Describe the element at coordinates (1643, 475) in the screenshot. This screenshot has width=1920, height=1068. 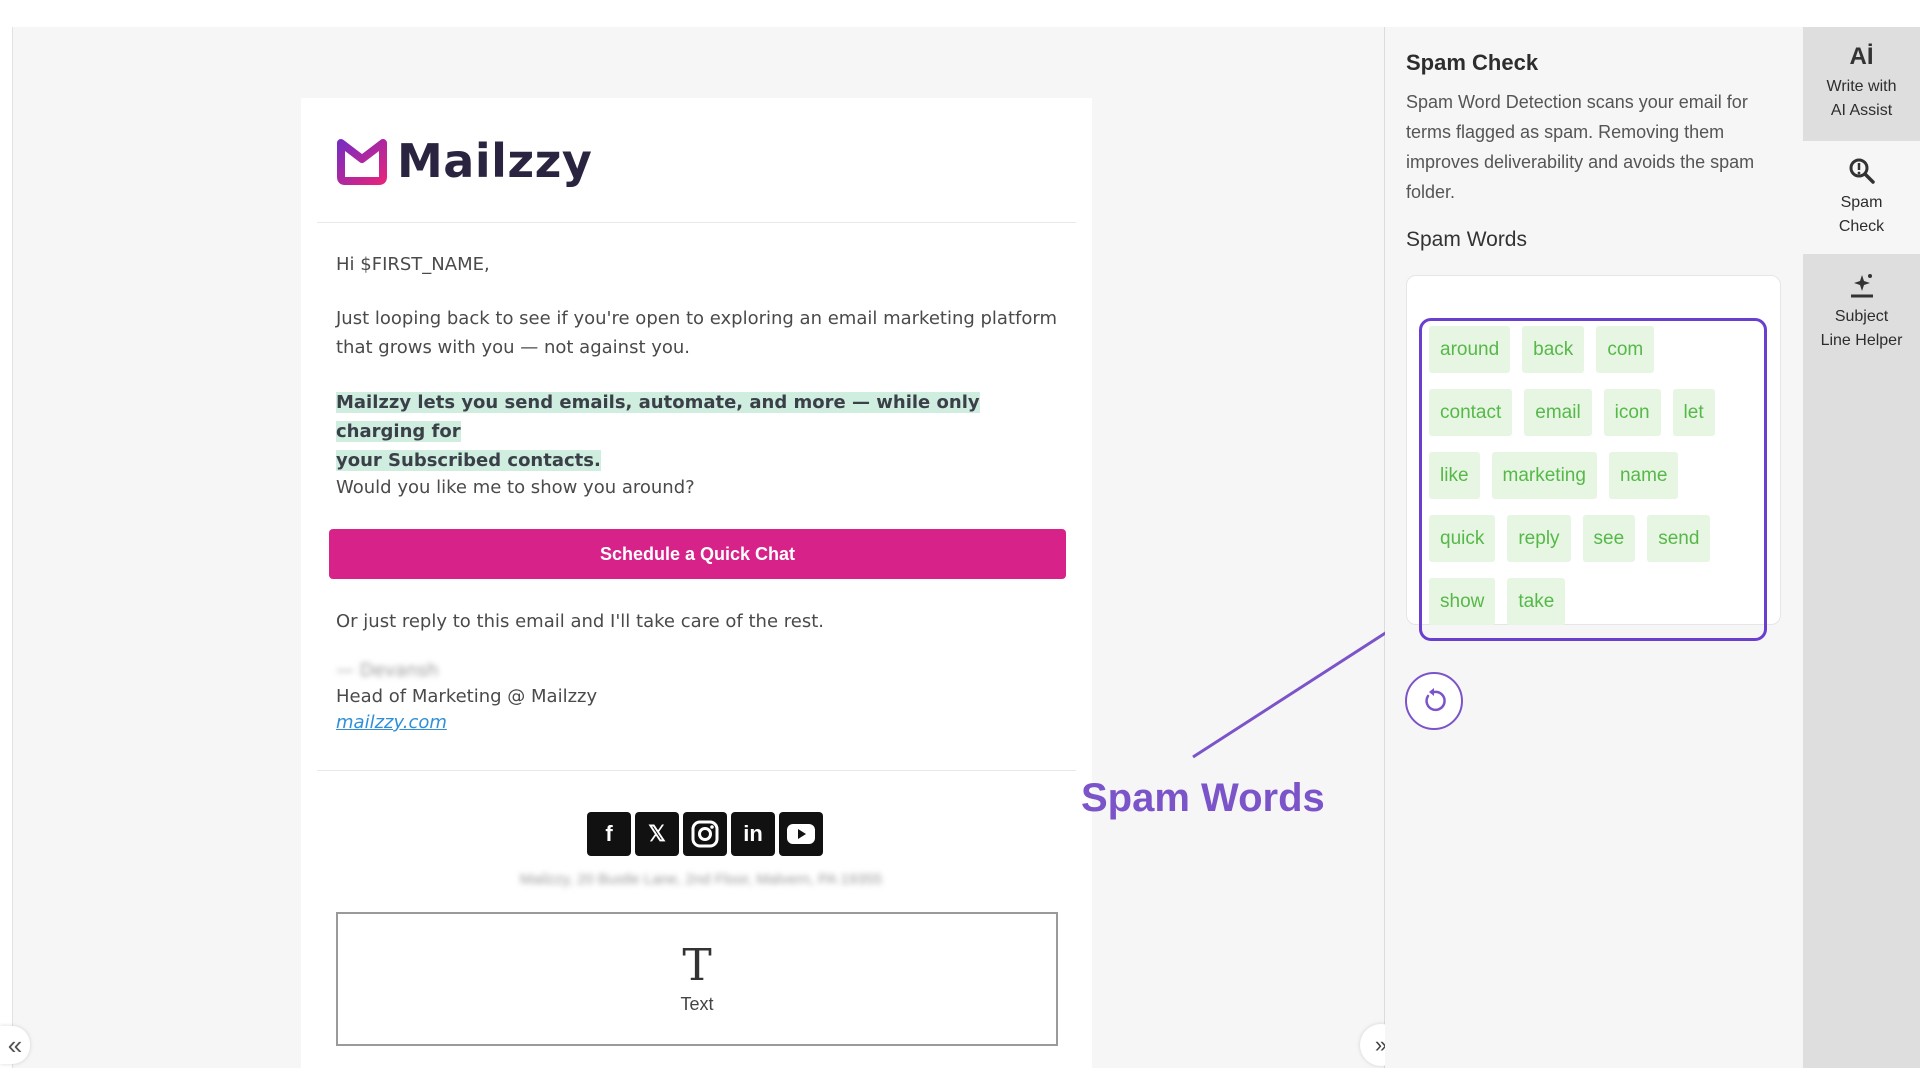
I see `spam-word-chip: name` at that location.